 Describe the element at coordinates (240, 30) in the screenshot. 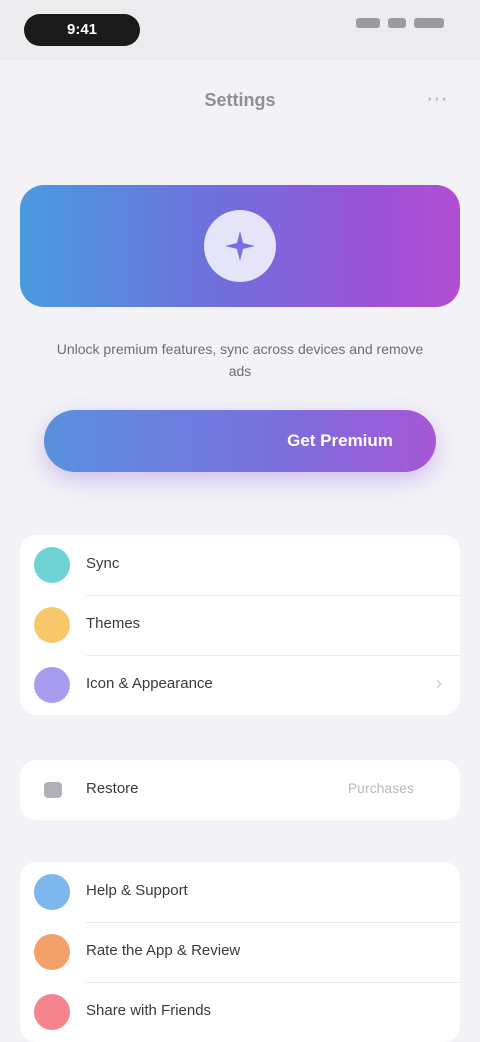

I see `status-bar: 9:41` at that location.